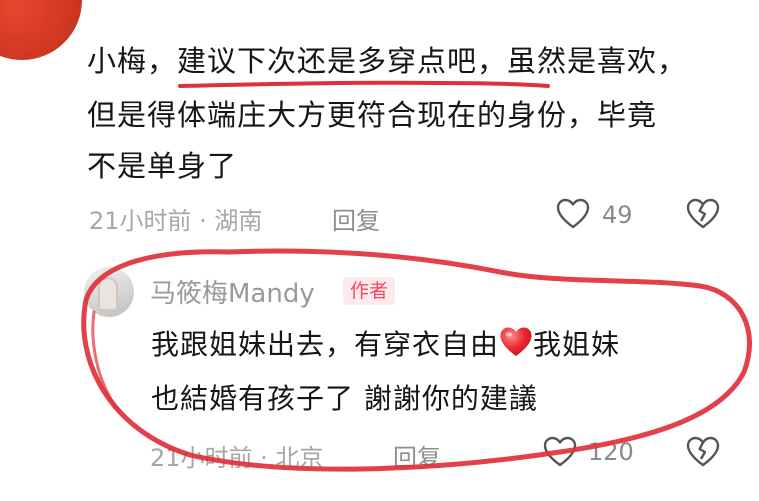 The width and height of the screenshot is (759, 501). I want to click on reply-text-line-1: 我跟姐妹出去，有穿衣自由 我姐妹, so click(385, 347).